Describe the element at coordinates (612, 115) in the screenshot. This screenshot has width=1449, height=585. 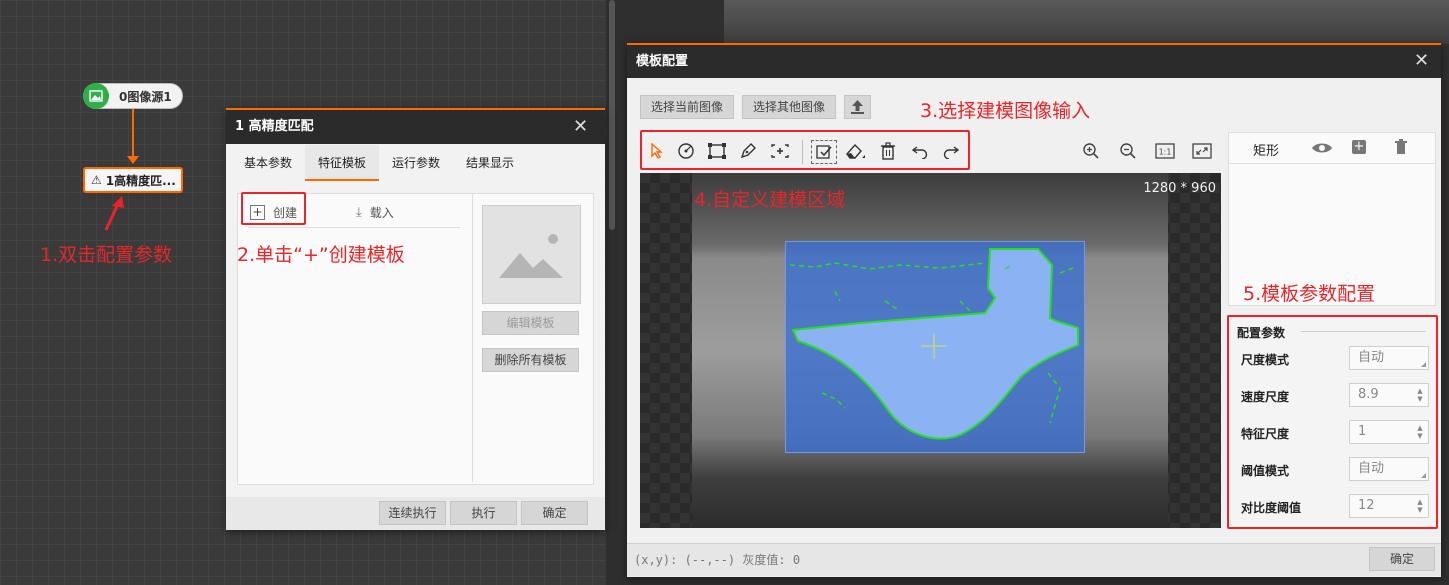
I see `canvas-scrollbar` at that location.